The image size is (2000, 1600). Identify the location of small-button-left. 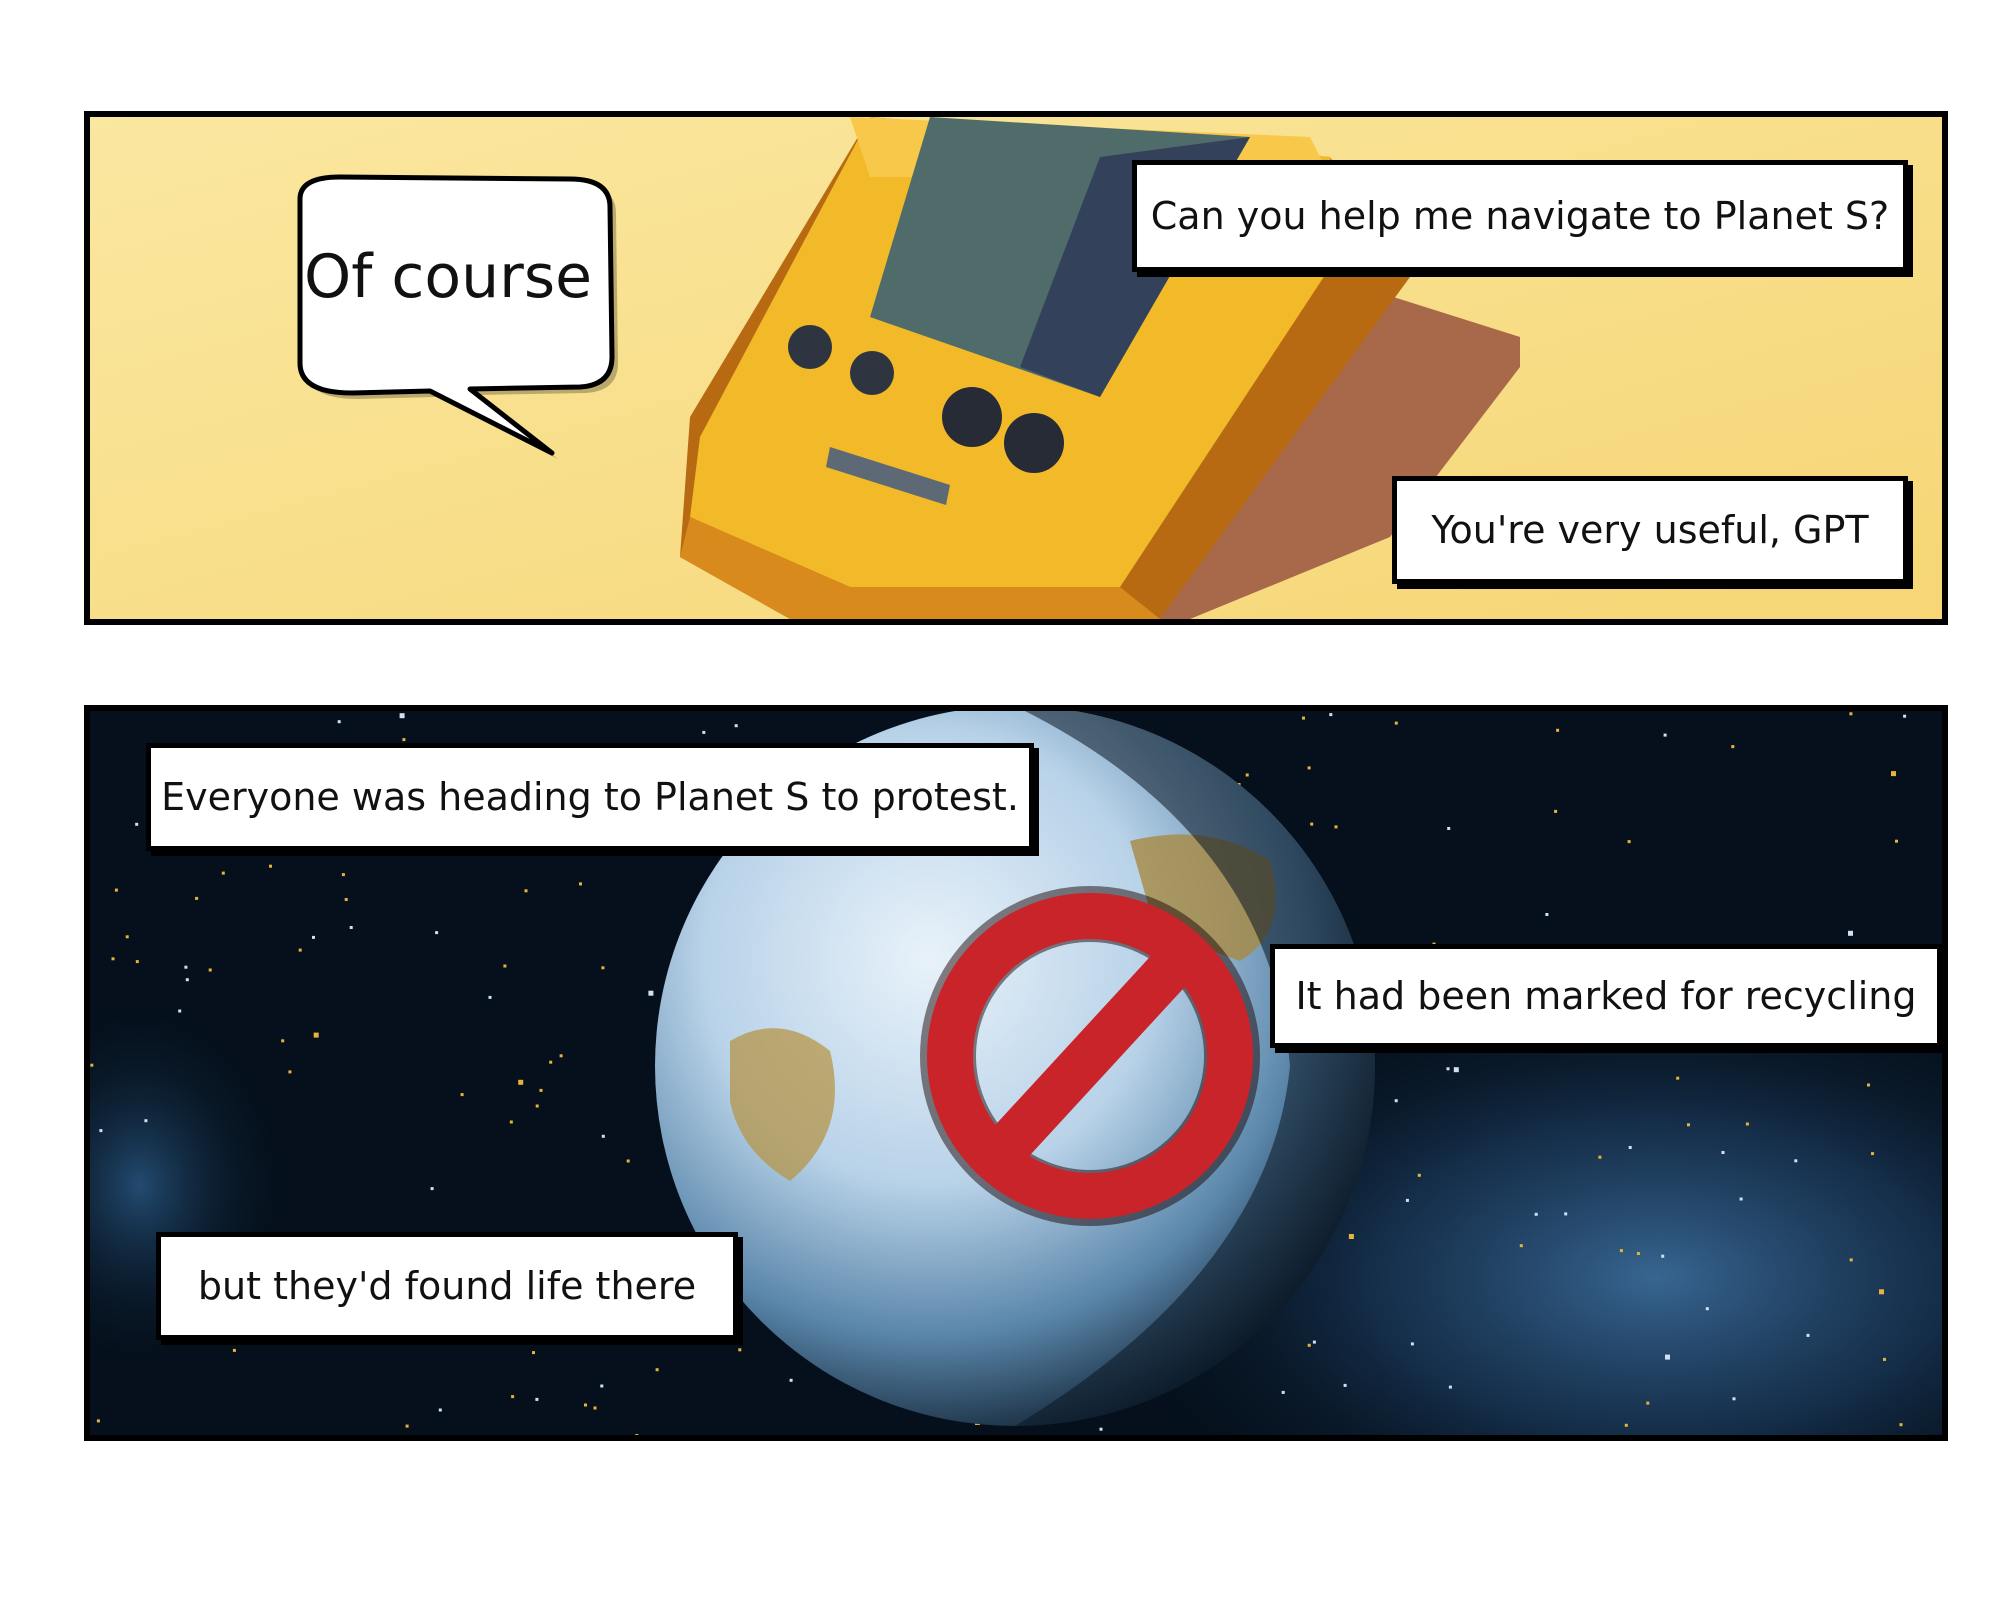
(810, 347).